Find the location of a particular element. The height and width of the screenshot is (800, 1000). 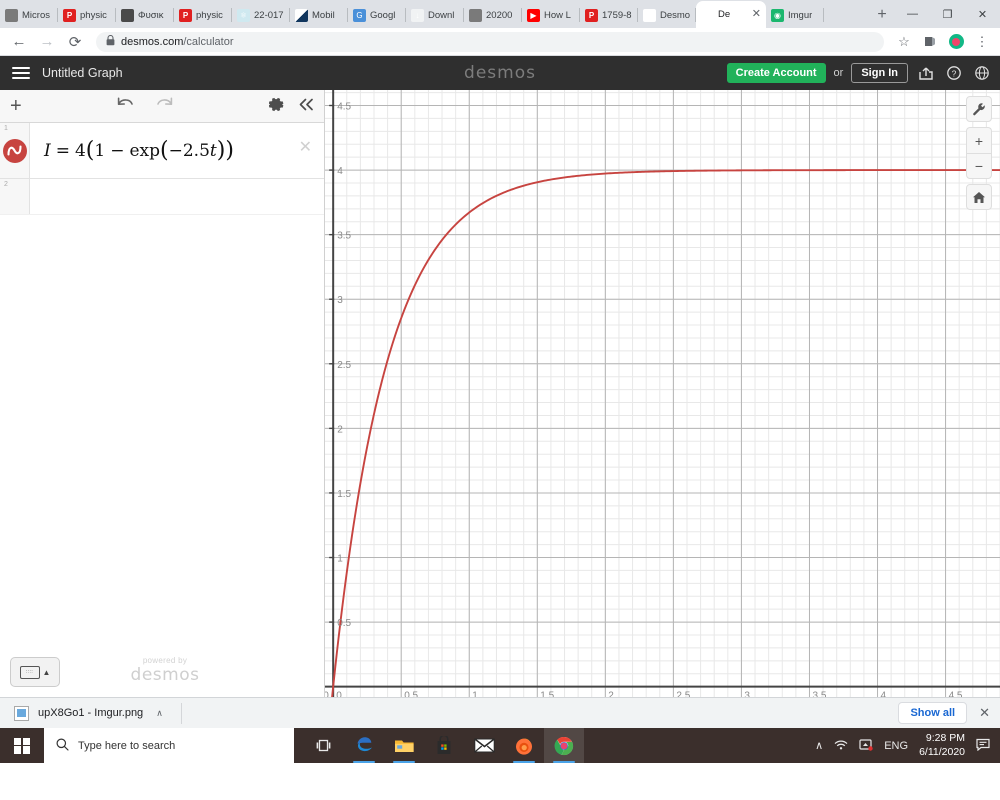

close-downloads-bar-button: ✕ is located at coordinates (984, 713).